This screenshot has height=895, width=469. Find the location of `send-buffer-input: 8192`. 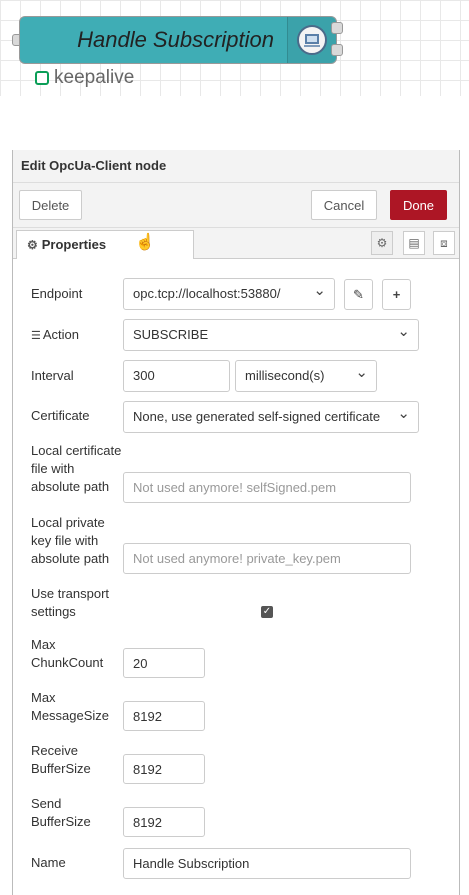

send-buffer-input: 8192 is located at coordinates (164, 822).